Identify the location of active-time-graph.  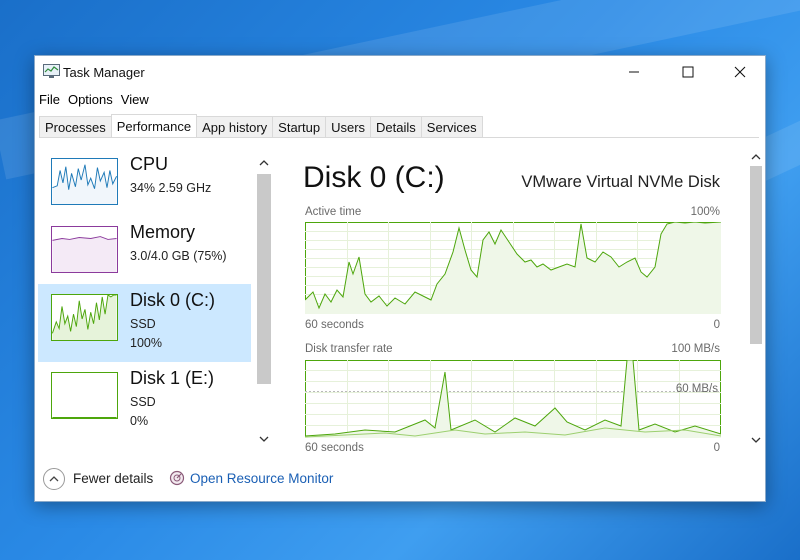
(513, 268).